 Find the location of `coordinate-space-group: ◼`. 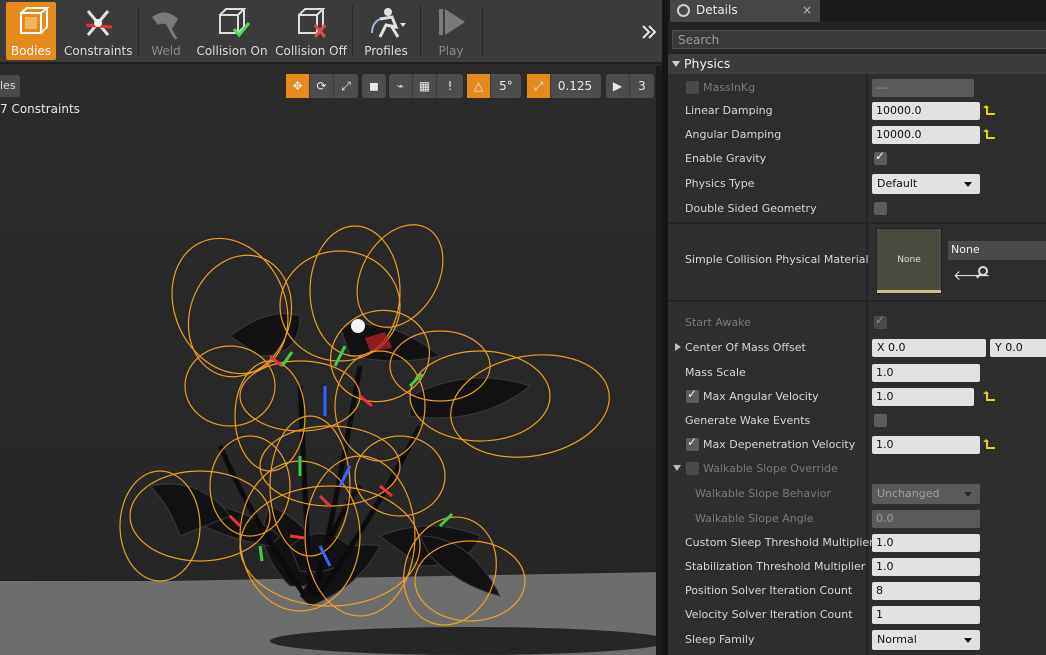

coordinate-space-group: ◼ is located at coordinates (374, 86).